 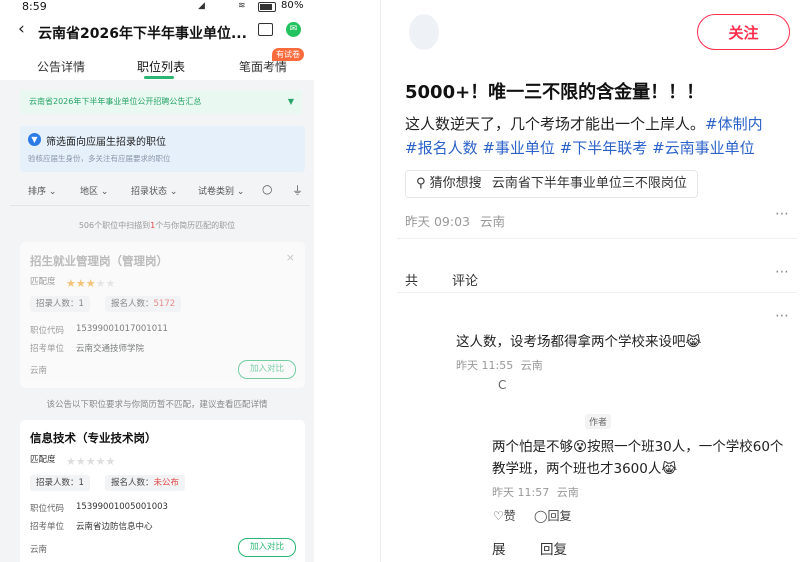 I want to click on more-options-icon: ⋯, so click(x=782, y=214).